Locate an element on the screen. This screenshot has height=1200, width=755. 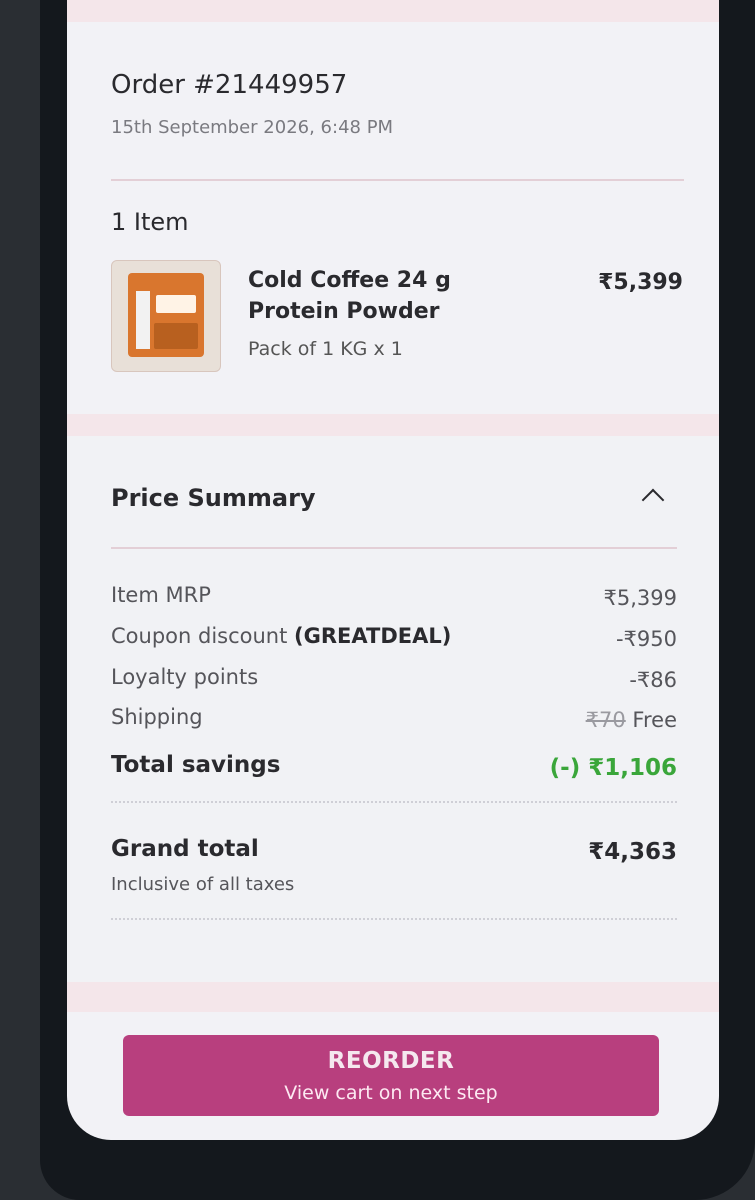
items-count: 1 Item is located at coordinates (150, 222).